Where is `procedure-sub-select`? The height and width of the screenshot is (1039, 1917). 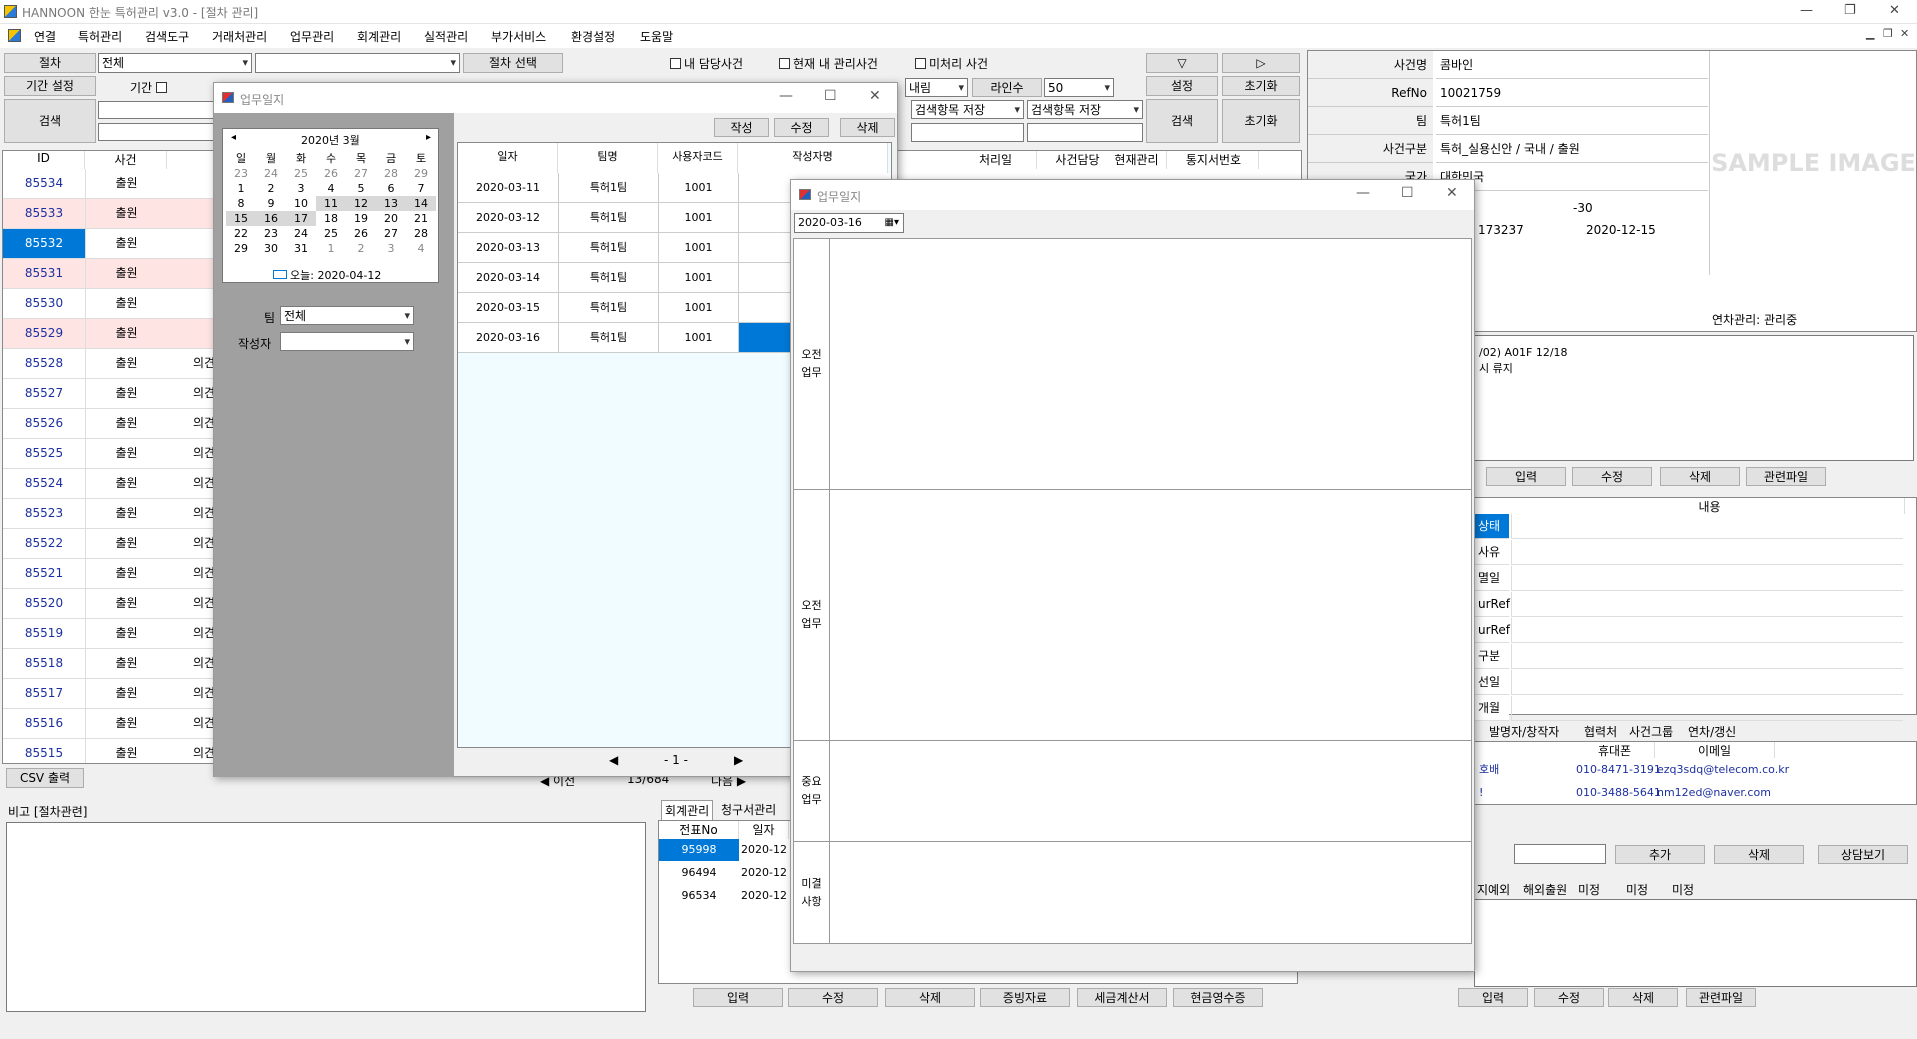 procedure-sub-select is located at coordinates (357, 63).